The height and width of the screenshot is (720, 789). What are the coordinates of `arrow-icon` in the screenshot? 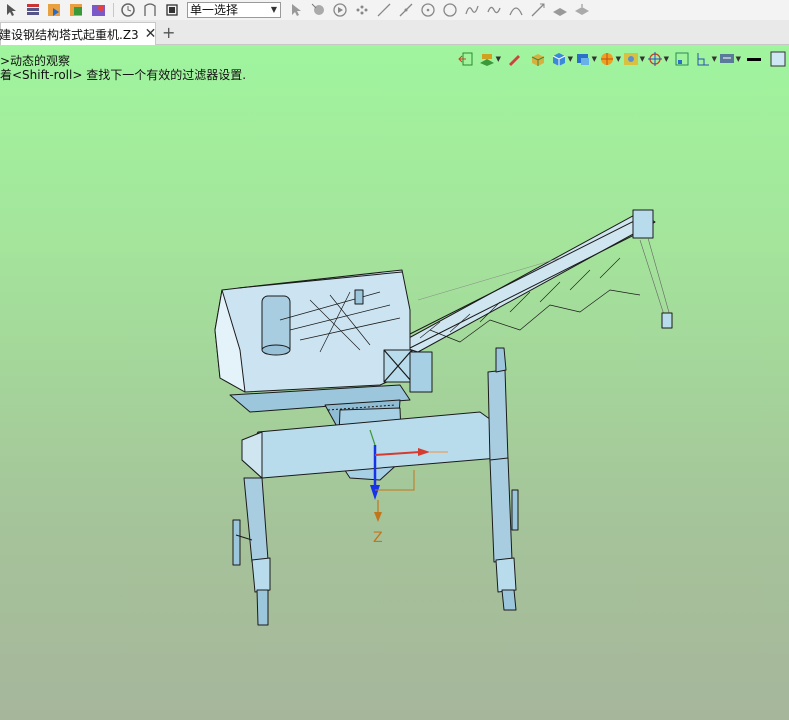 It's located at (11, 10).